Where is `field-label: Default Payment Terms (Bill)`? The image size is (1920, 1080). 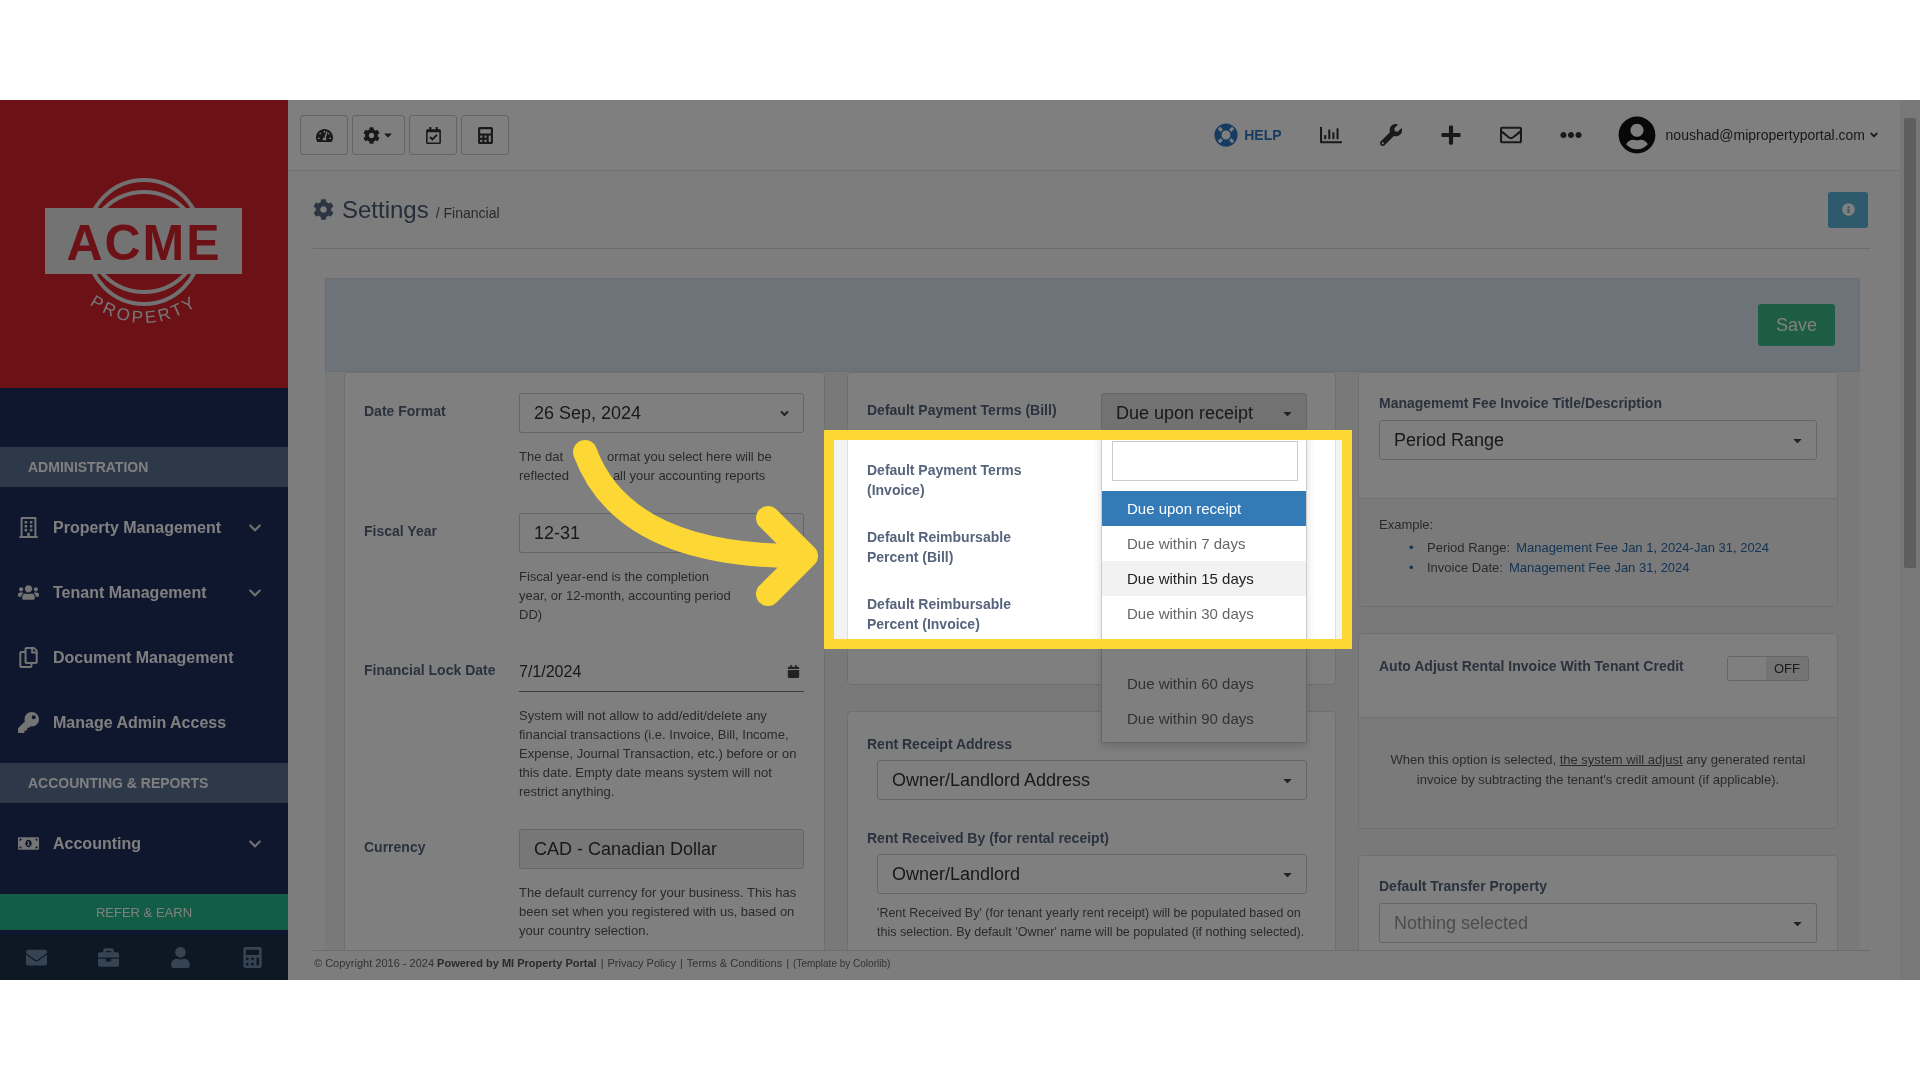
field-label: Default Payment Terms (Bill) is located at coordinates (962, 410).